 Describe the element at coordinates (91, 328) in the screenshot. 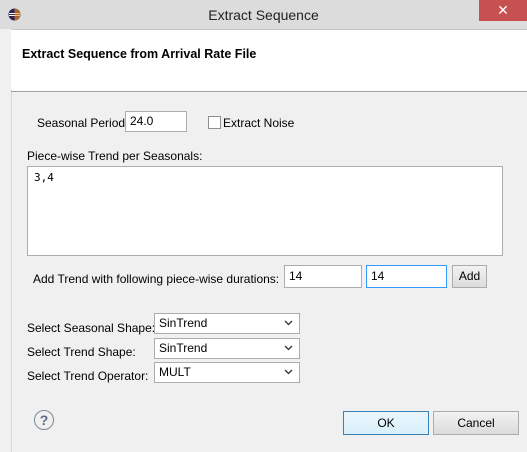

I see `seasonal-shape-label: Select Seasonal Shape:` at that location.